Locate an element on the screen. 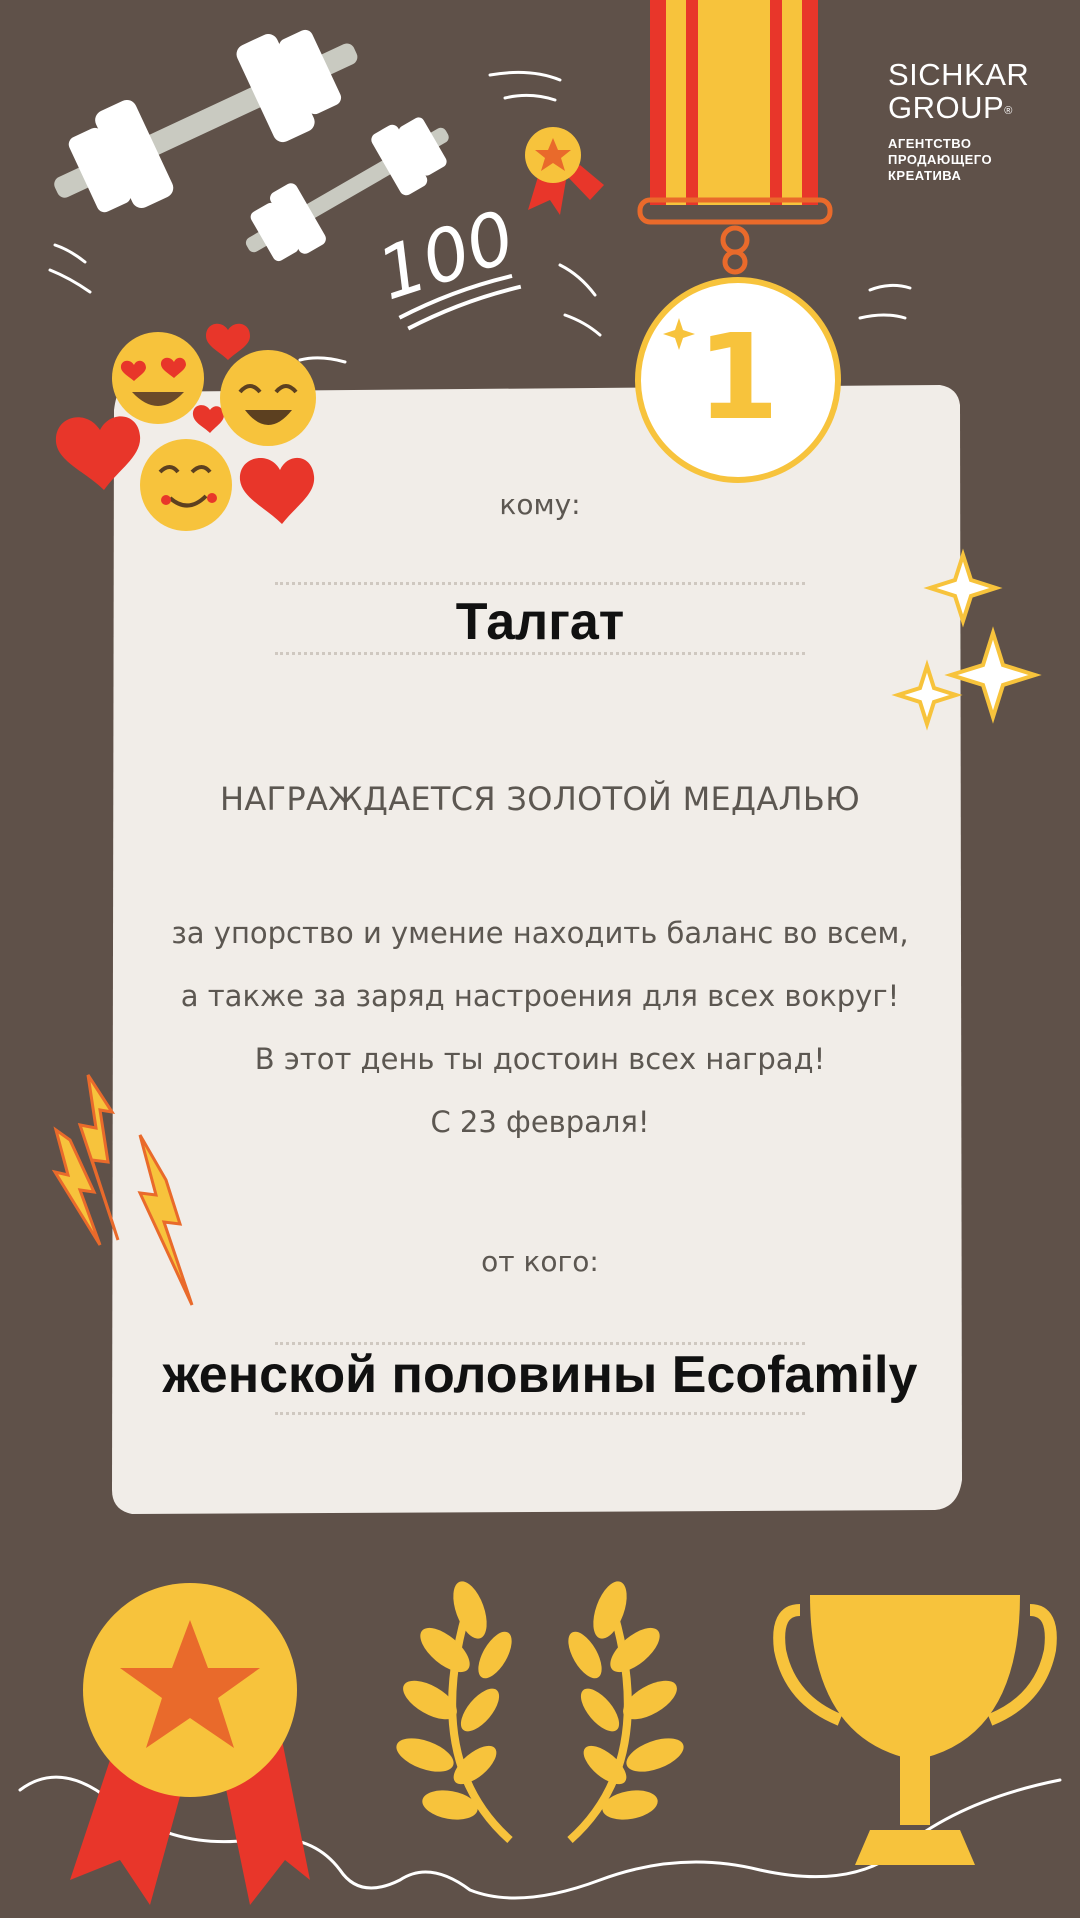 The height and width of the screenshot is (1918, 1080). body-line: В этот день ты достоин всех наград! is located at coordinates (540, 1059).